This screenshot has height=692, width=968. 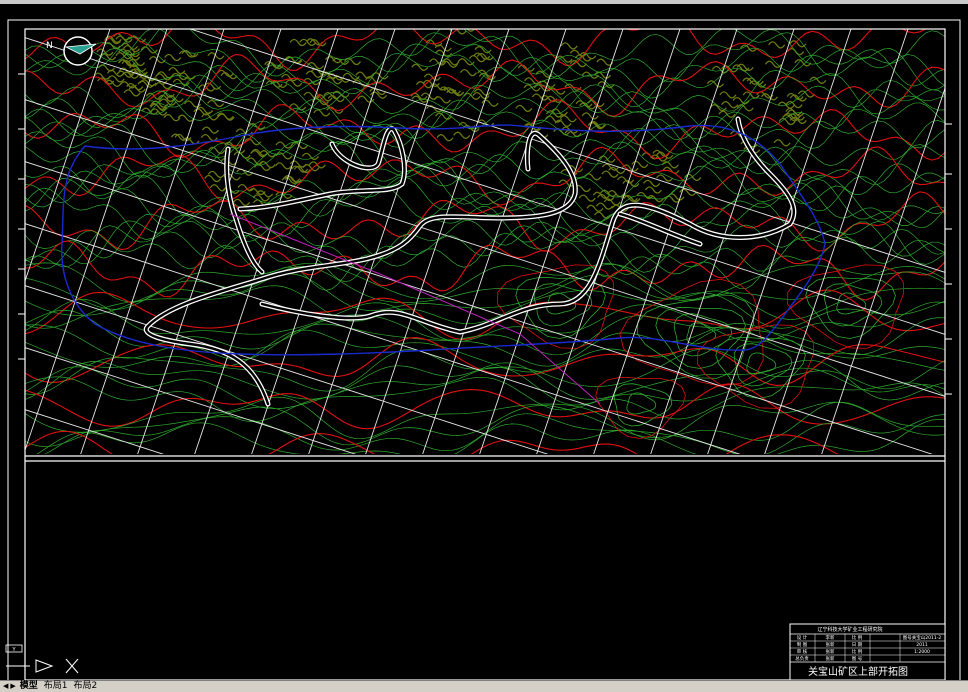 I want to click on drawing-title: 关宝山矿区上部开拓图, so click(x=858, y=671).